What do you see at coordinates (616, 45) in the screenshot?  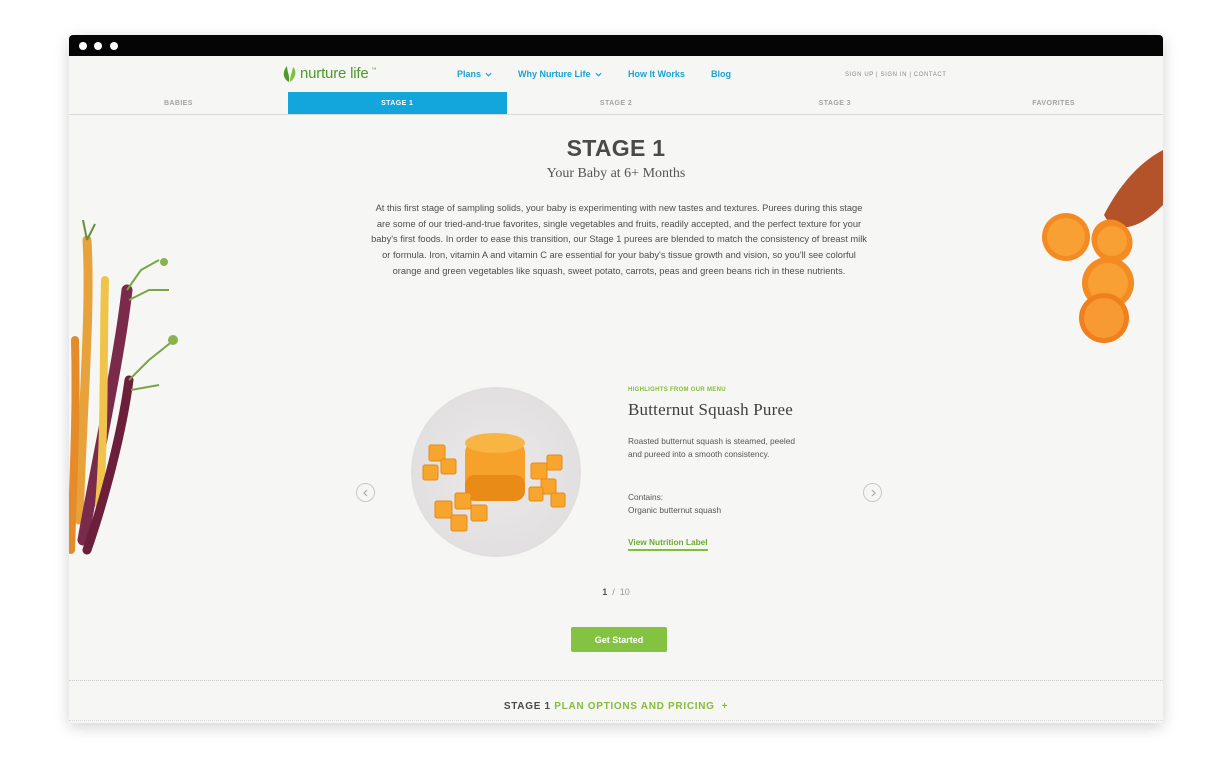 I see `window-titlebar` at bounding box center [616, 45].